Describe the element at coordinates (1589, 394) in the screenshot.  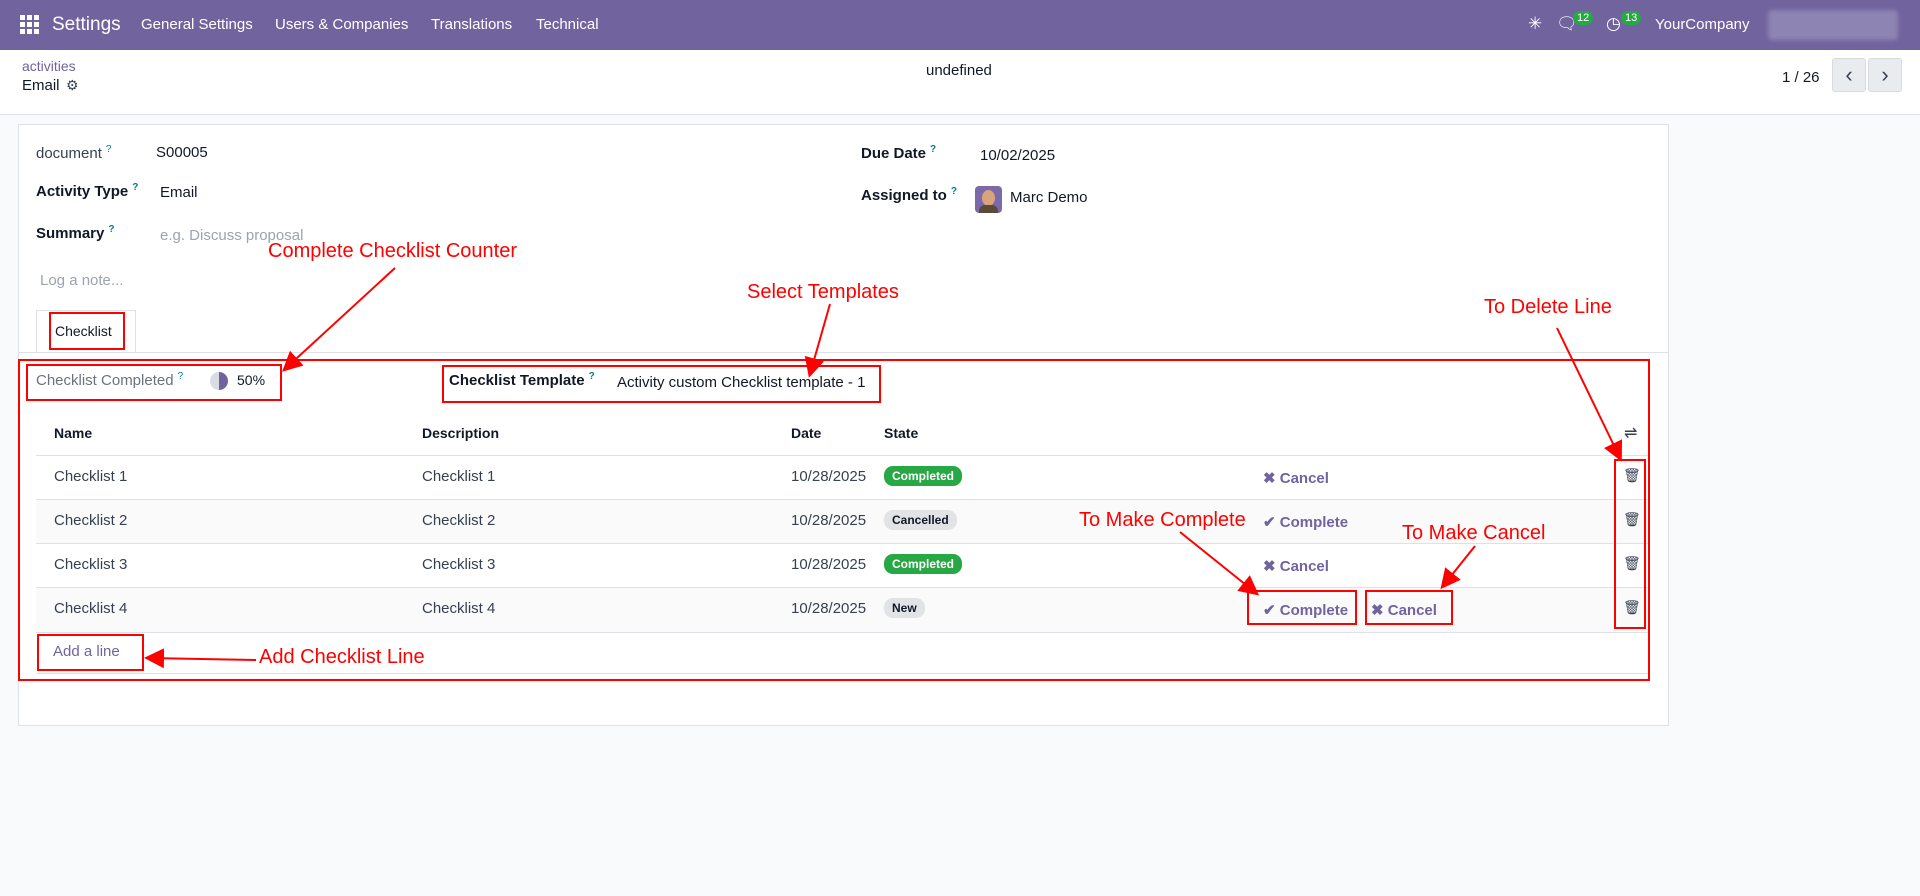
I see `arrow-delete` at that location.